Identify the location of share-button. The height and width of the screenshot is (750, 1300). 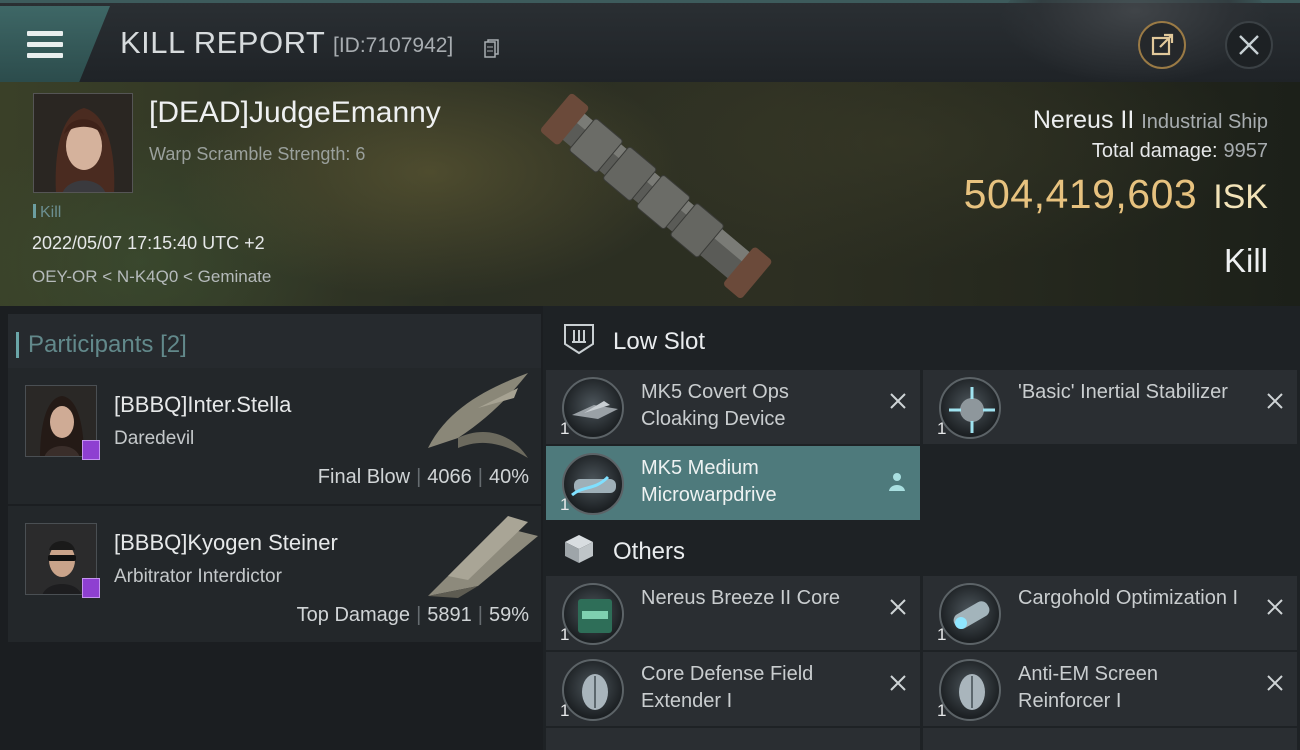
(1162, 45).